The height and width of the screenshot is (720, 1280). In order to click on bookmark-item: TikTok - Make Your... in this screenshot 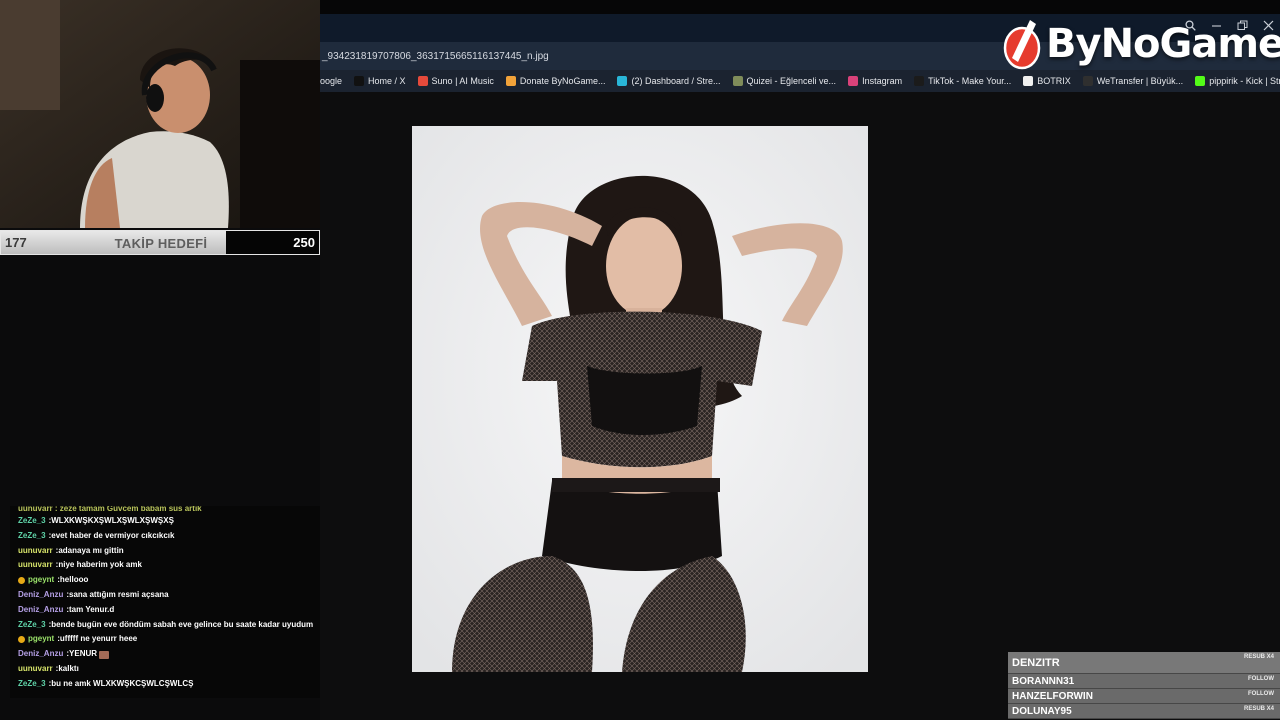, I will do `click(962, 81)`.